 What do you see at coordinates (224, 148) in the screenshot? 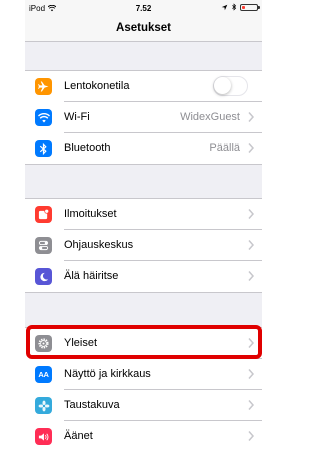
I see `bluetooth-value: Päällä` at bounding box center [224, 148].